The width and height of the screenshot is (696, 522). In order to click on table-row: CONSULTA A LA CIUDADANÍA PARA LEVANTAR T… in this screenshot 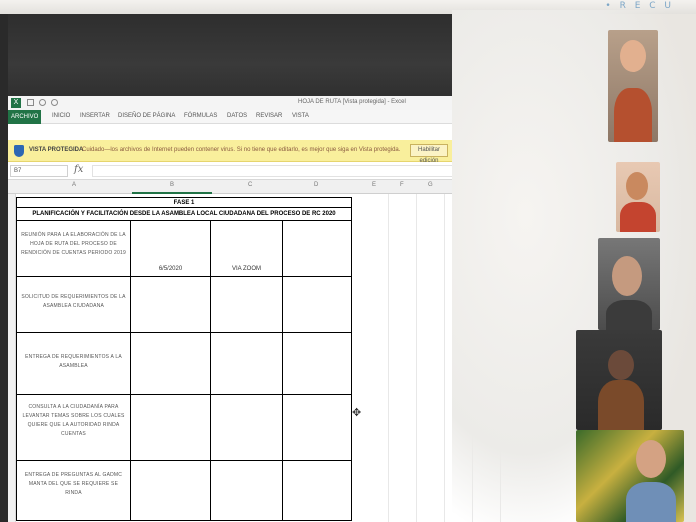, I will do `click(184, 428)`.